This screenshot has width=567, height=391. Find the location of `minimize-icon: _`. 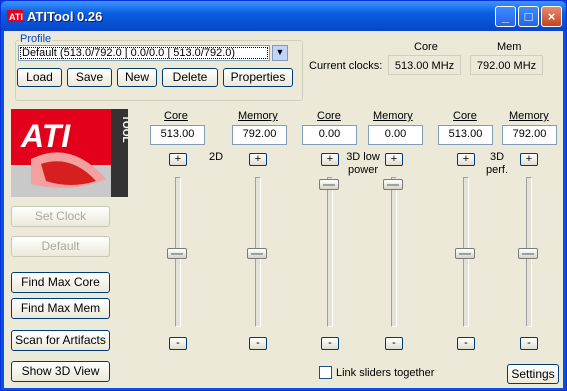

minimize-icon: _ is located at coordinates (505, 16).